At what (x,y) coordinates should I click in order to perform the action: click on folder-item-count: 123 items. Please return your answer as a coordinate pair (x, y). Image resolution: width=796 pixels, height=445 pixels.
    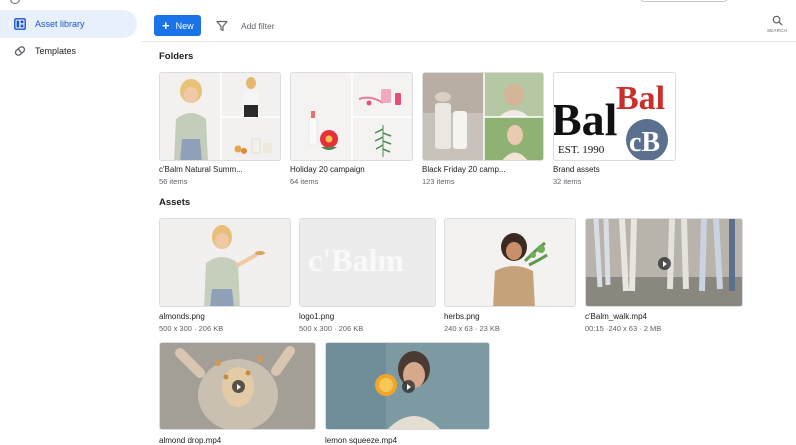
    Looking at the image, I should click on (438, 181).